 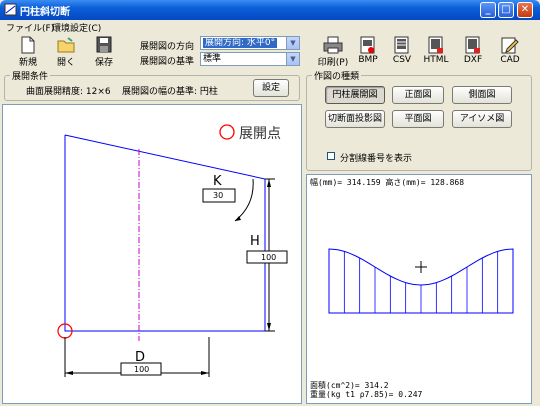 I want to click on html-label: HTML, so click(x=436, y=60).